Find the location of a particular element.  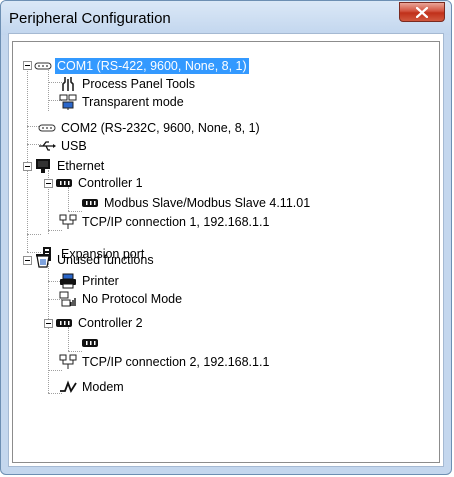

close-button is located at coordinates (422, 12).